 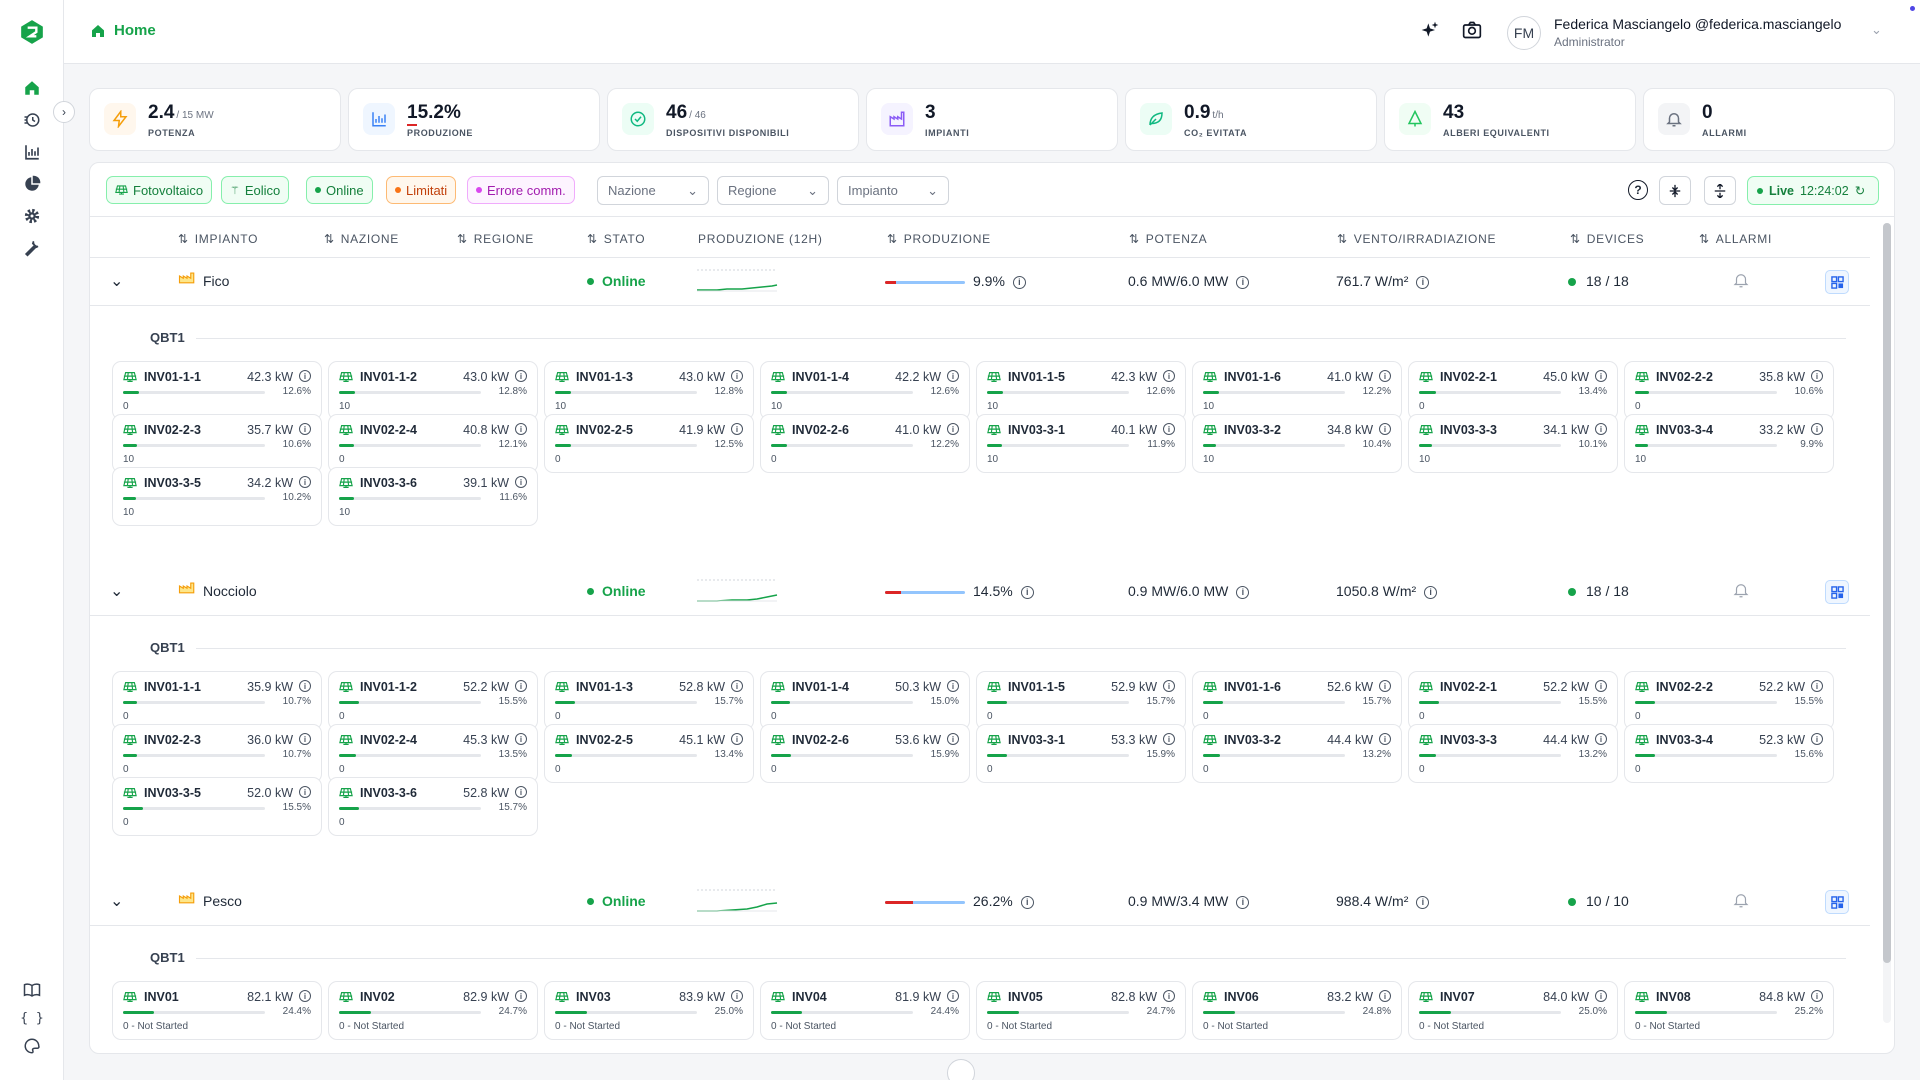 I want to click on column-header-stato: ⇅ STATO, so click(x=616, y=239).